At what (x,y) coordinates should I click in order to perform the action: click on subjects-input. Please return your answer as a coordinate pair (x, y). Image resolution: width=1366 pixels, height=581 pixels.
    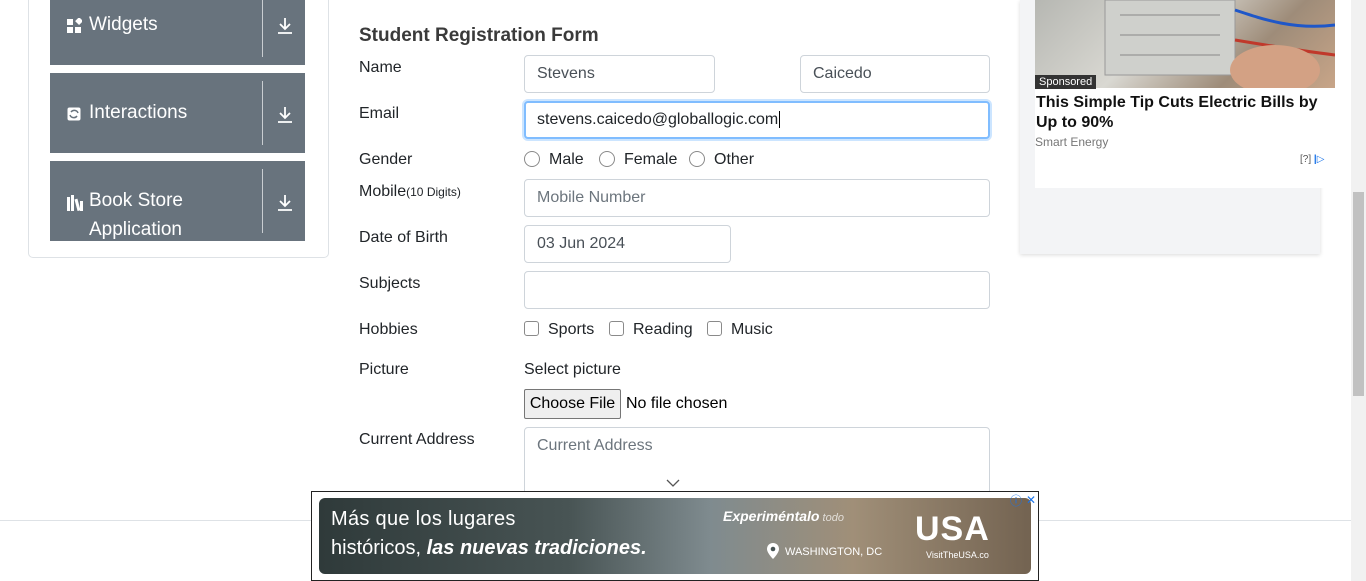
    Looking at the image, I should click on (757, 290).